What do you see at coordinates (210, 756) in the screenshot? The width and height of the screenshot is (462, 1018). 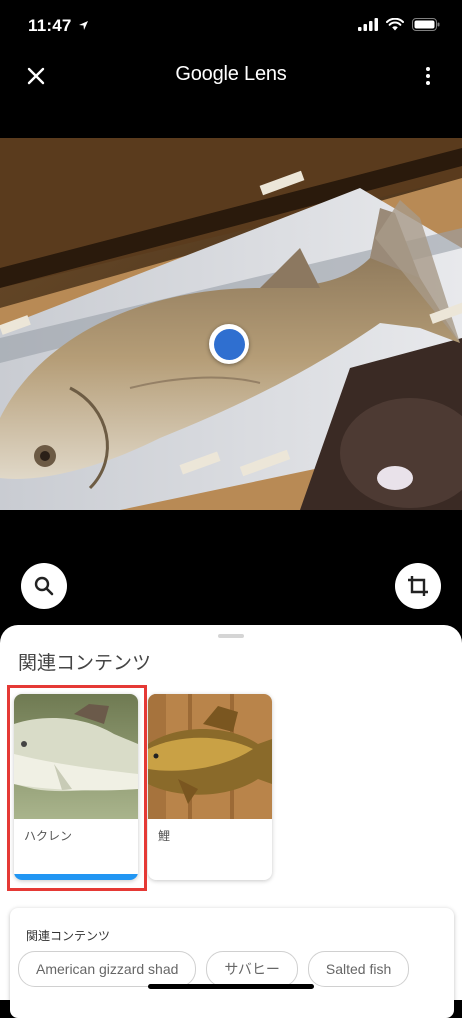 I see `carp-image` at bounding box center [210, 756].